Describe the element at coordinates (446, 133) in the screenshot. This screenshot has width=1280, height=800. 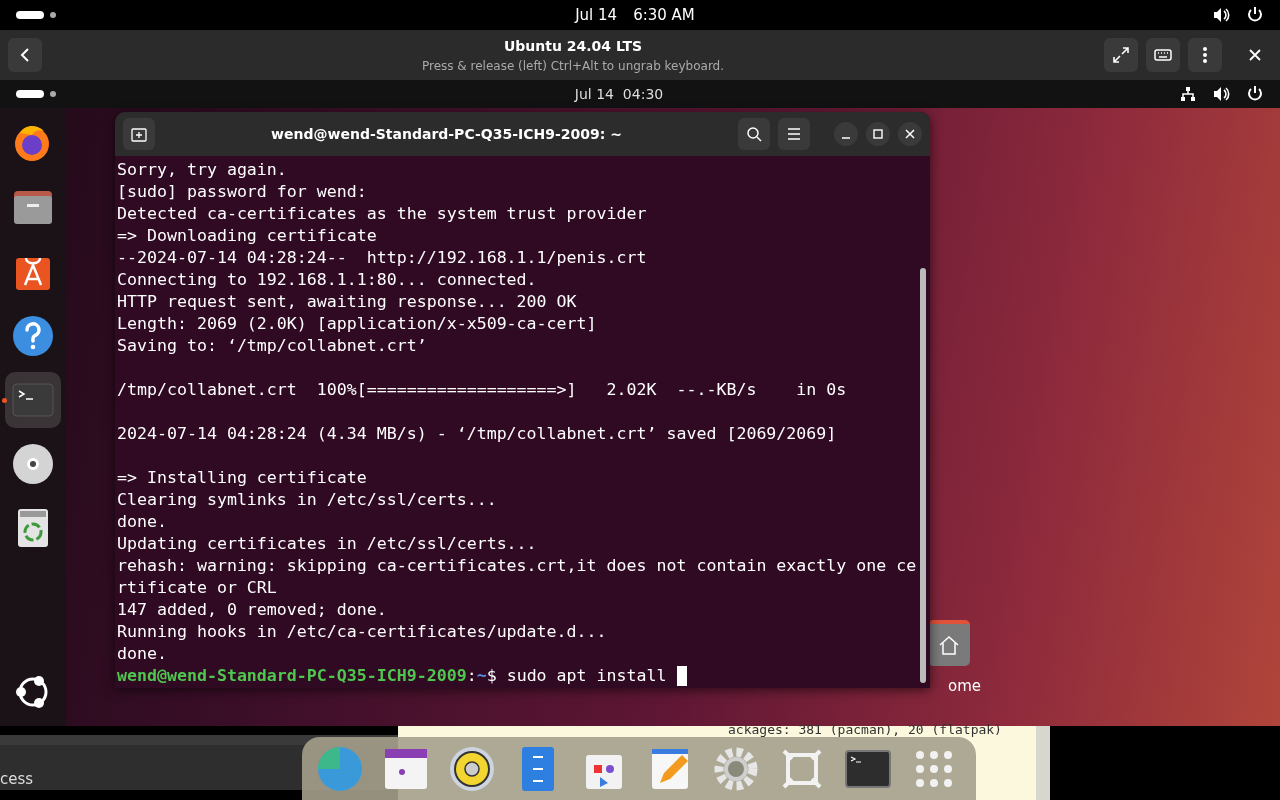
I see `window-title: wend@wend-Standard-PC-Q35-ICH9-2009: ~` at that location.